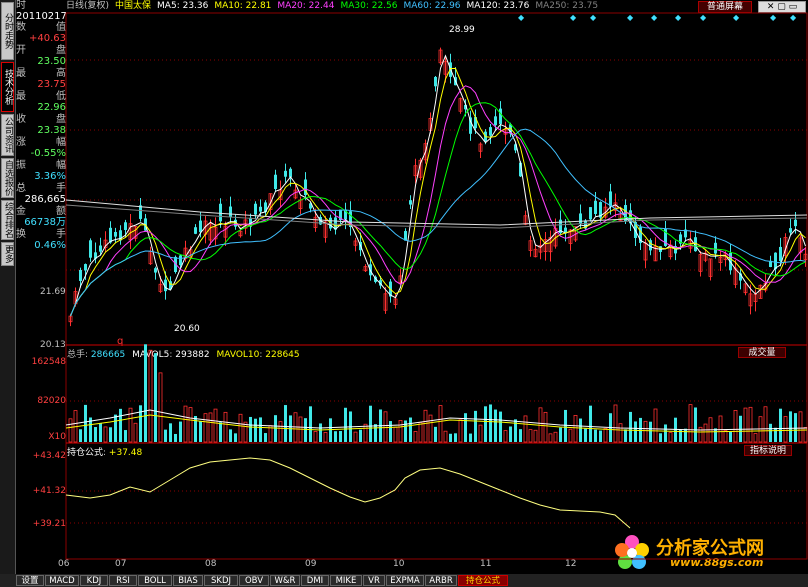  What do you see at coordinates (348, 493) in the screenshot?
I see `indicator-line` at bounding box center [348, 493].